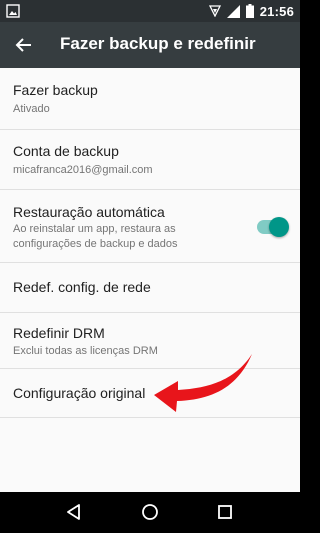  What do you see at coordinates (74, 512) in the screenshot?
I see `back-nav-icon` at bounding box center [74, 512].